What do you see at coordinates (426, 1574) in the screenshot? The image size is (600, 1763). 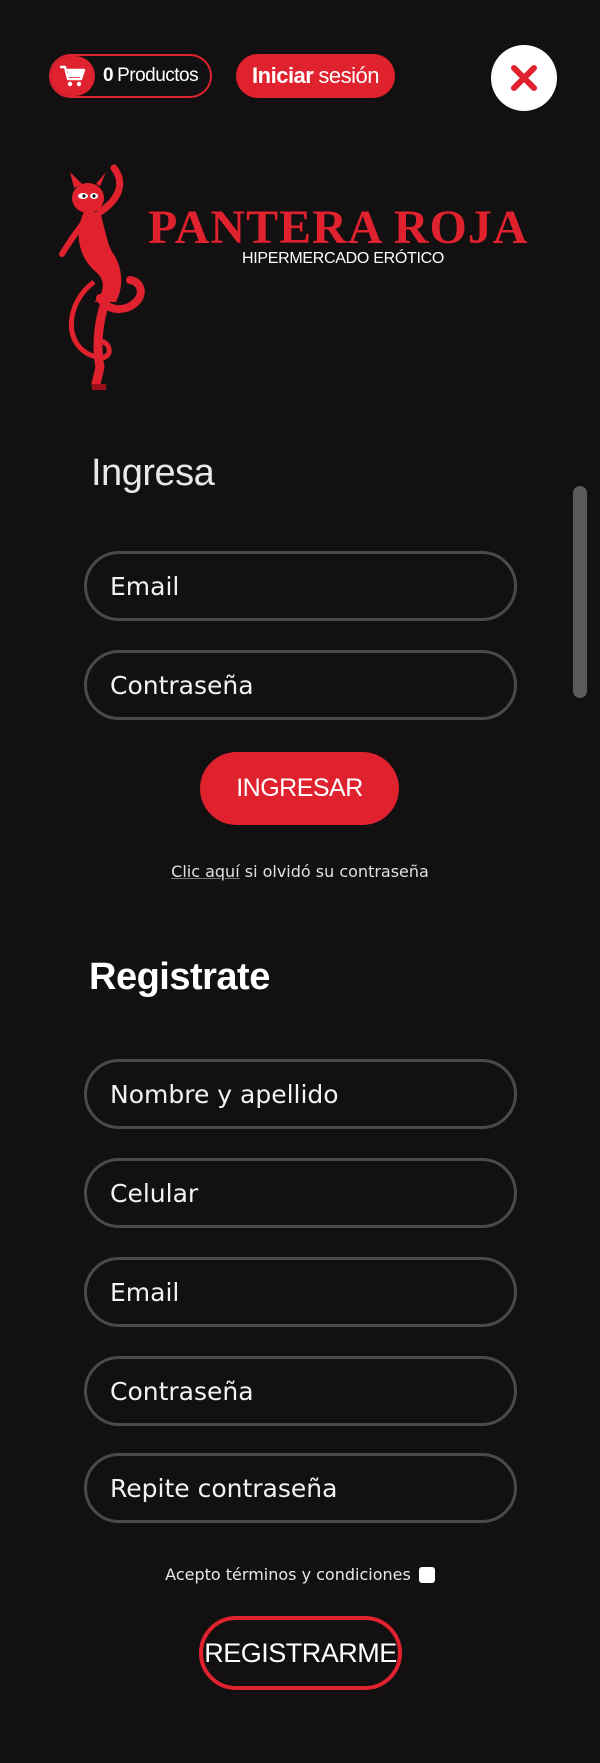 I see `terms-checkbox` at bounding box center [426, 1574].